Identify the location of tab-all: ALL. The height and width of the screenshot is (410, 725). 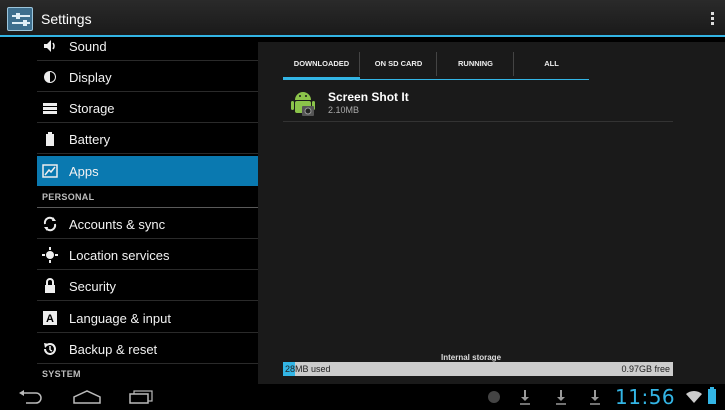
(551, 64).